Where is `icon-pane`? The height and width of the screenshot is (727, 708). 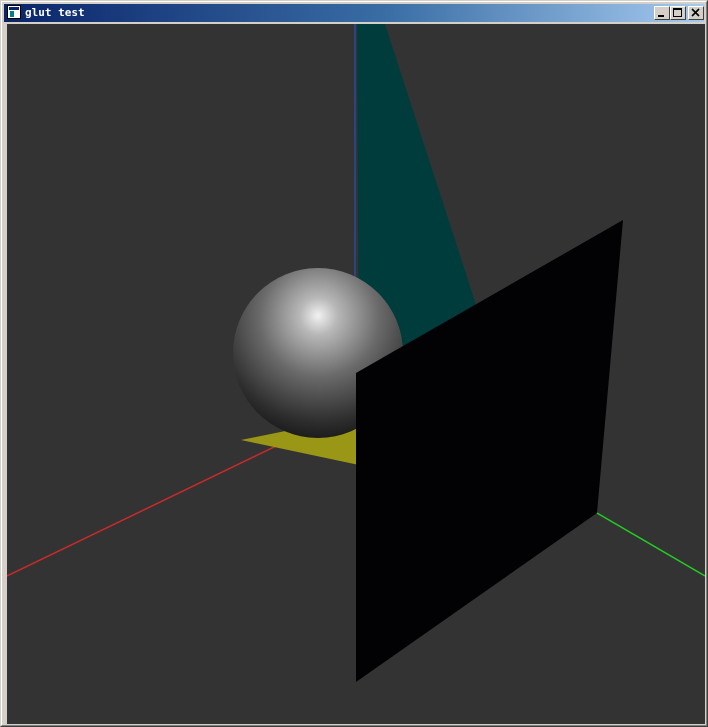
icon-pane is located at coordinates (12, 14).